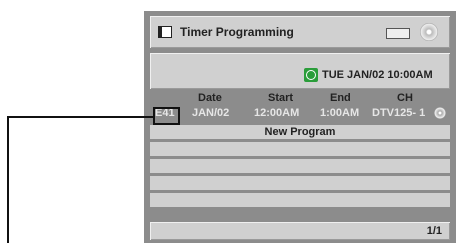 This screenshot has width=458, height=243. What do you see at coordinates (300, 132) in the screenshot?
I see `new-program-item: New Program` at bounding box center [300, 132].